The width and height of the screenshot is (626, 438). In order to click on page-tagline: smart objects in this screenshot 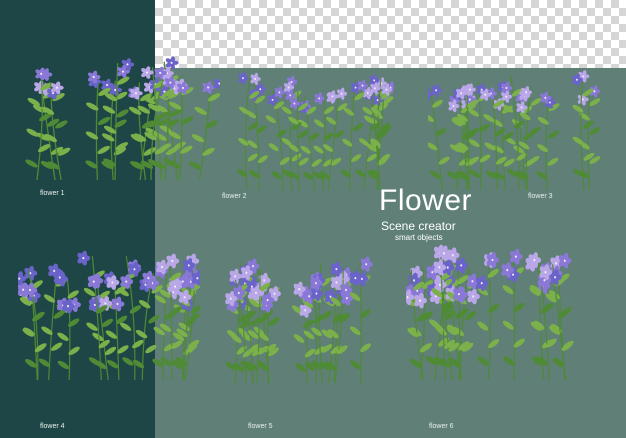, I will do `click(419, 237)`.